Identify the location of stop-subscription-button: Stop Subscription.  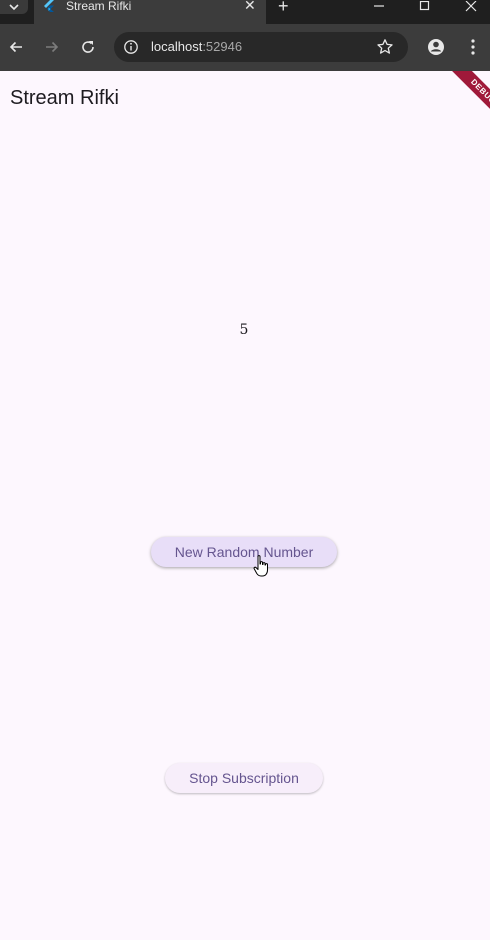
(244, 778).